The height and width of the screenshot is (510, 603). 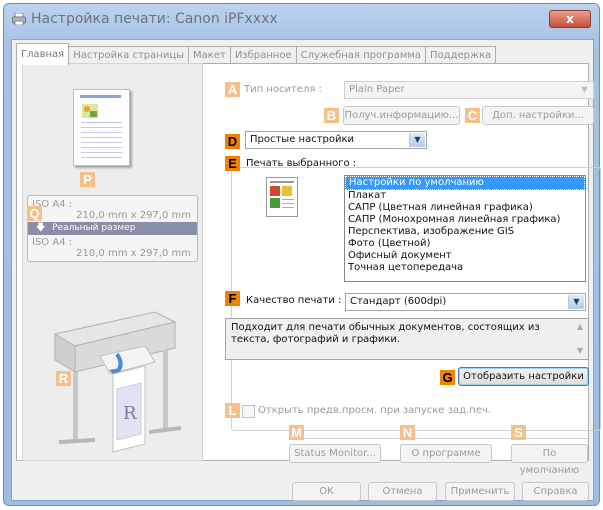 What do you see at coordinates (43, 54) in the screenshot?
I see `tab-main: Главная` at bounding box center [43, 54].